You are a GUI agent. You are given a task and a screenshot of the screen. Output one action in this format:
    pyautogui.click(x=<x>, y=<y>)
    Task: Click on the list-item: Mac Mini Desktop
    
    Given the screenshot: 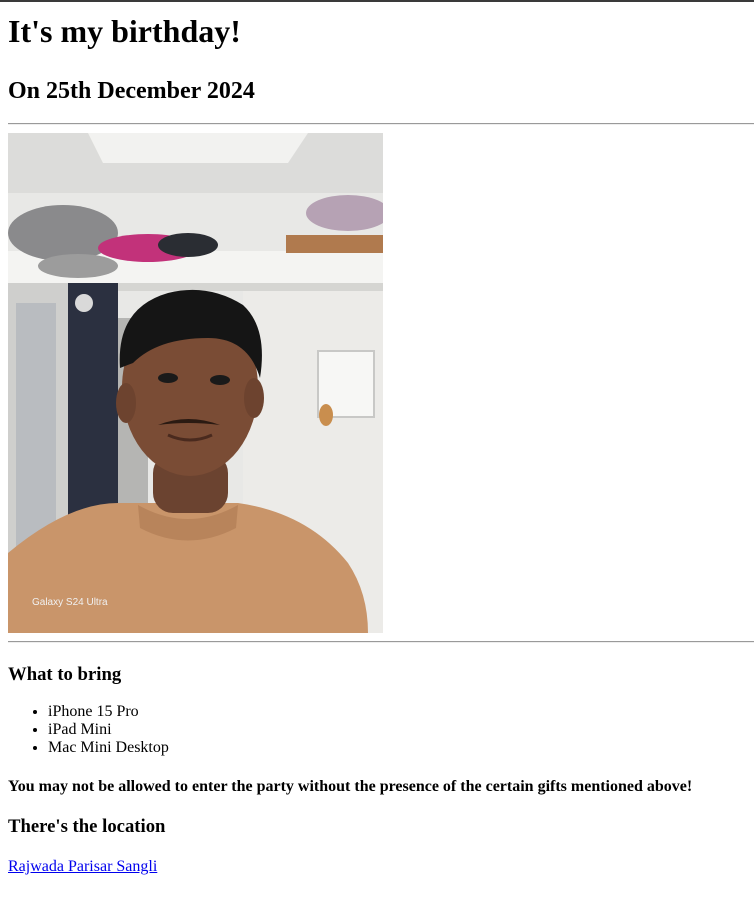 What is the action you would take?
    pyautogui.click(x=401, y=748)
    